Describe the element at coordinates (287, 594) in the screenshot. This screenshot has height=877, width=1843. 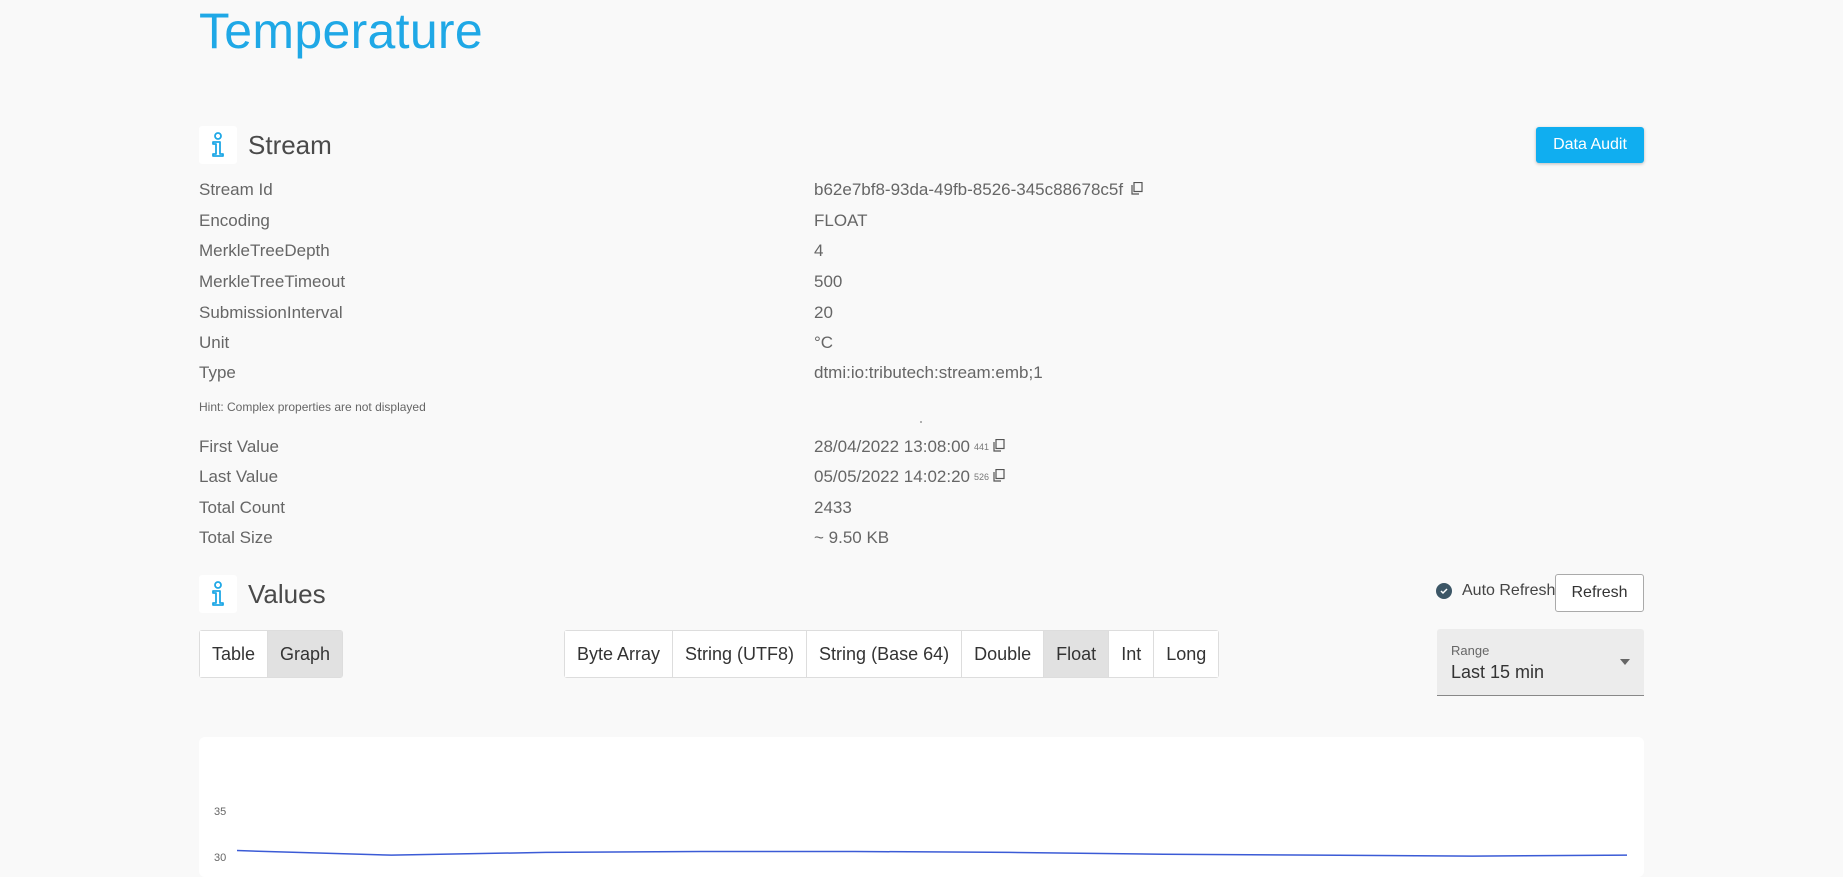
I see `values-section-title: Values` at that location.